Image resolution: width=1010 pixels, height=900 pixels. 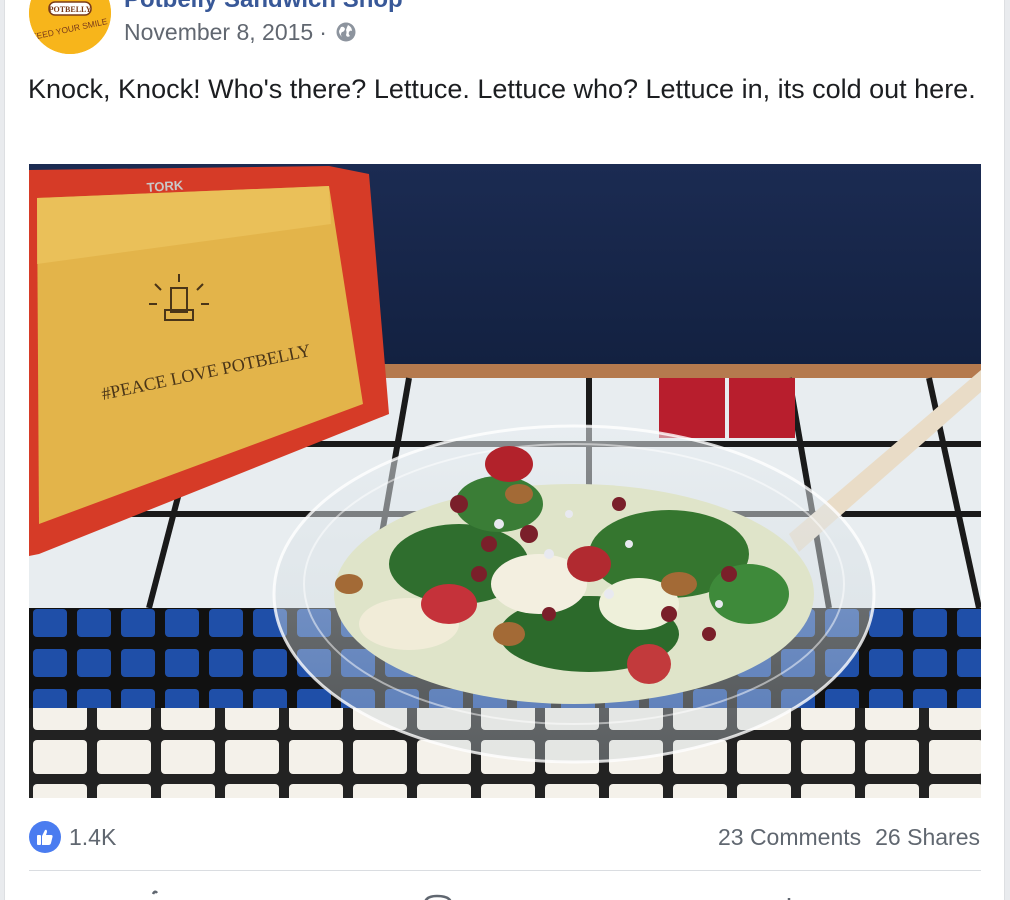 I want to click on comments-count-link: 23 Comments, so click(x=789, y=837).